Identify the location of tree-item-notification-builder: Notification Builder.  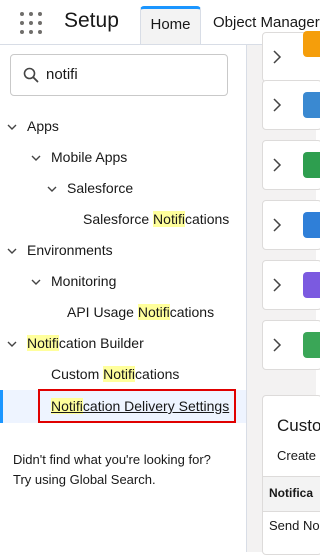
(85, 343).